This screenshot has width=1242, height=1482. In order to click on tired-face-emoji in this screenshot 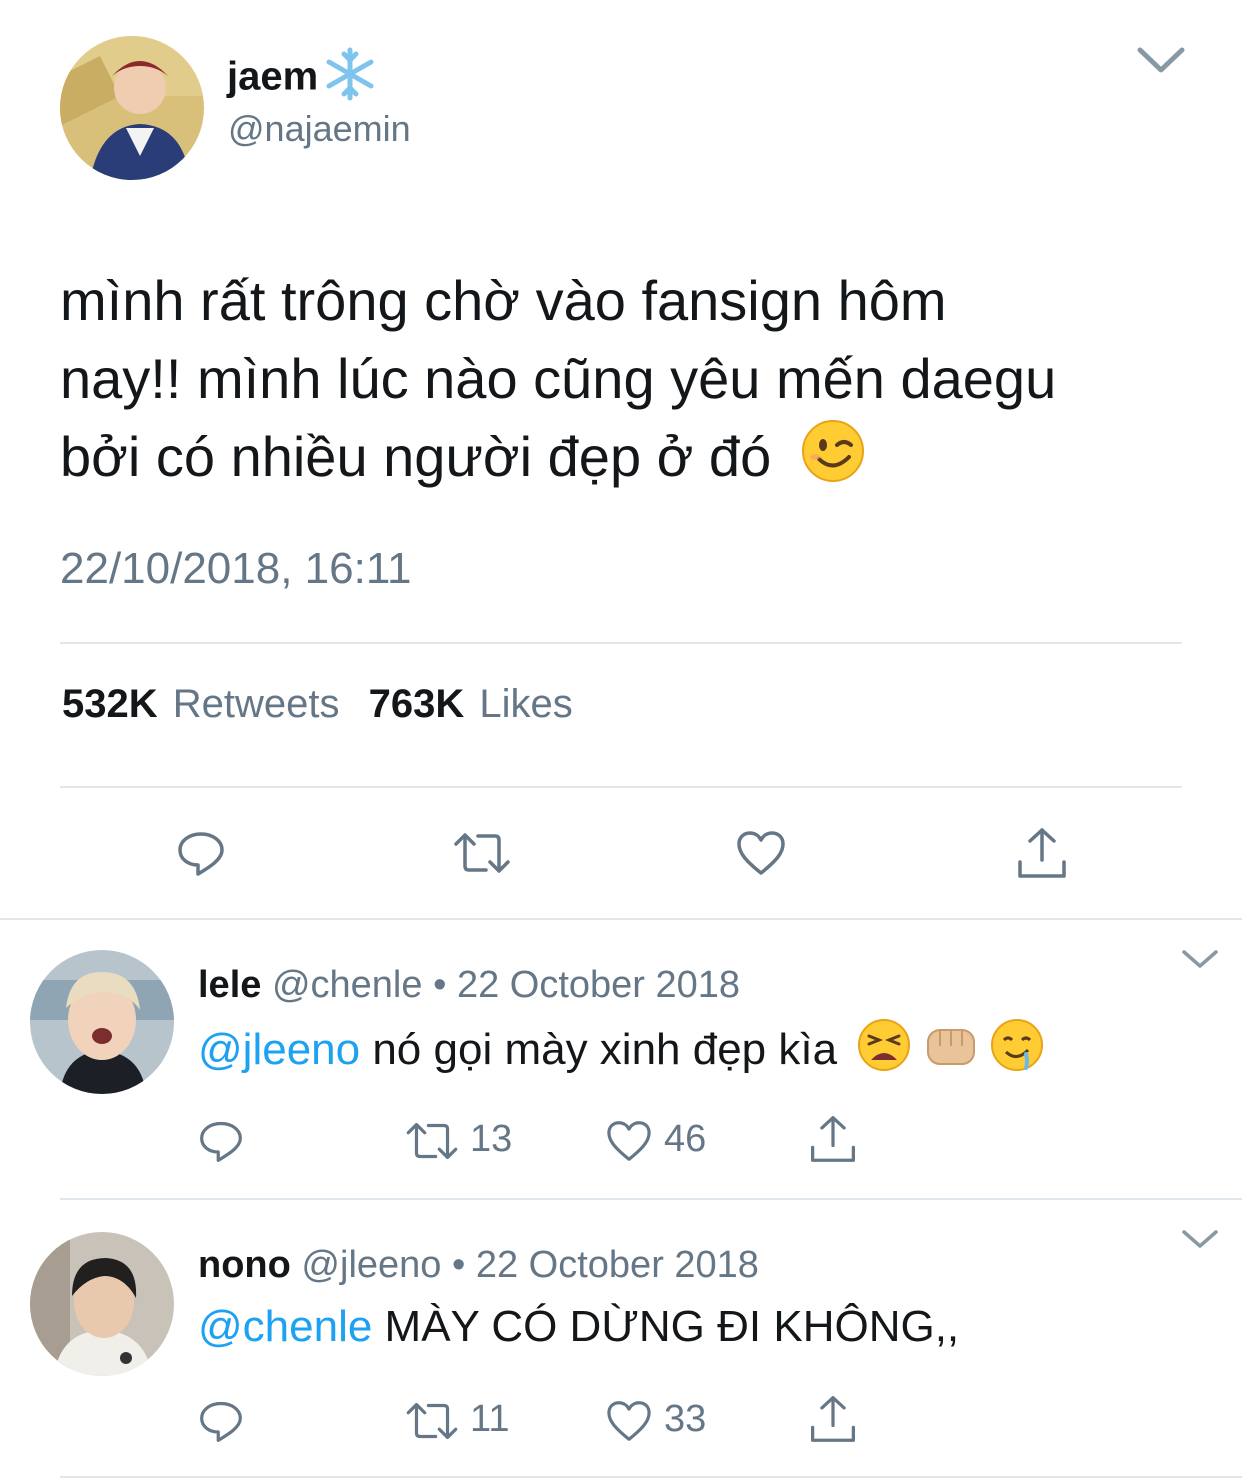, I will do `click(884, 1052)`.